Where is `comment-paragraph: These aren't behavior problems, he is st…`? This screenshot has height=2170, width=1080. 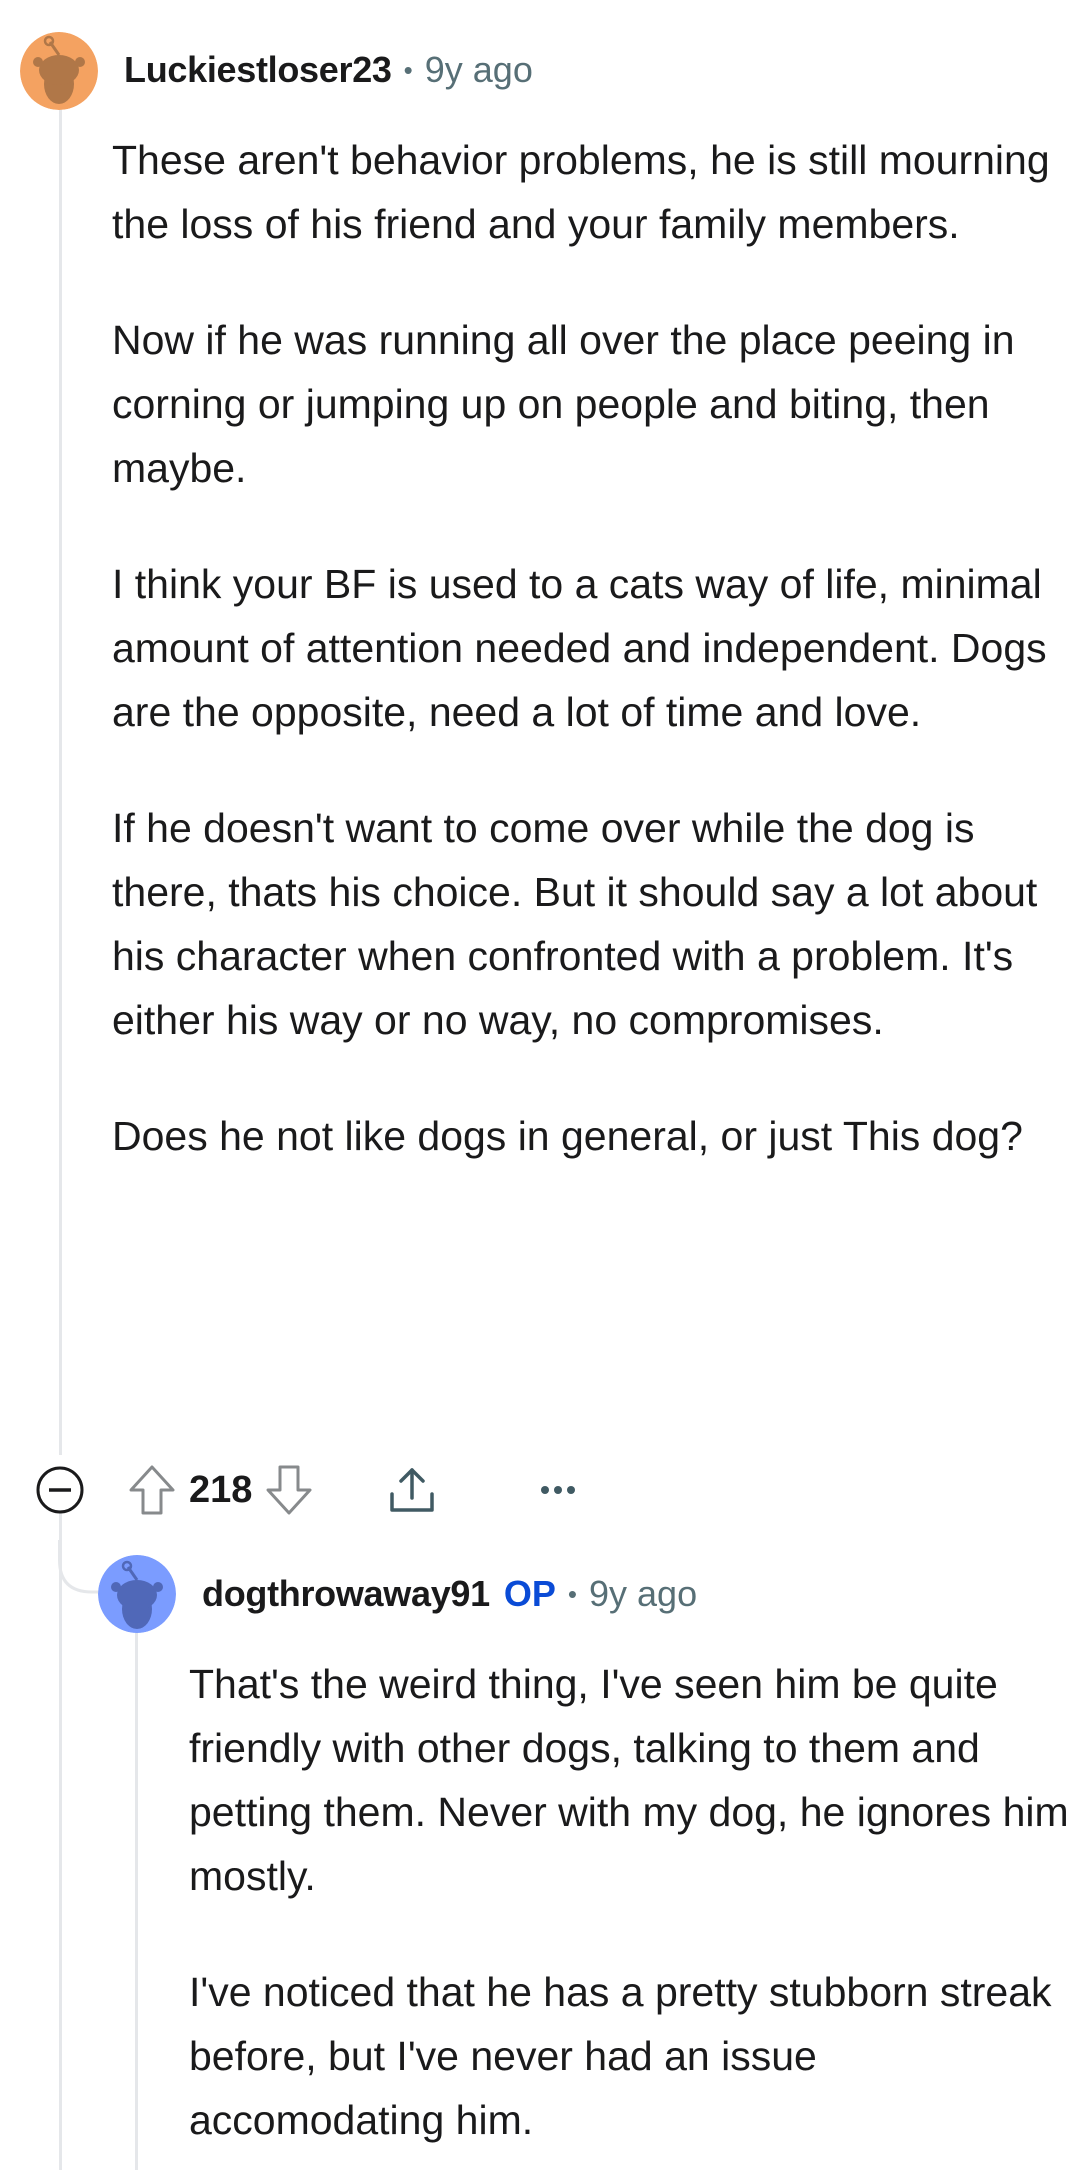
comment-paragraph: These aren't behavior problems, he is st… is located at coordinates (581, 192).